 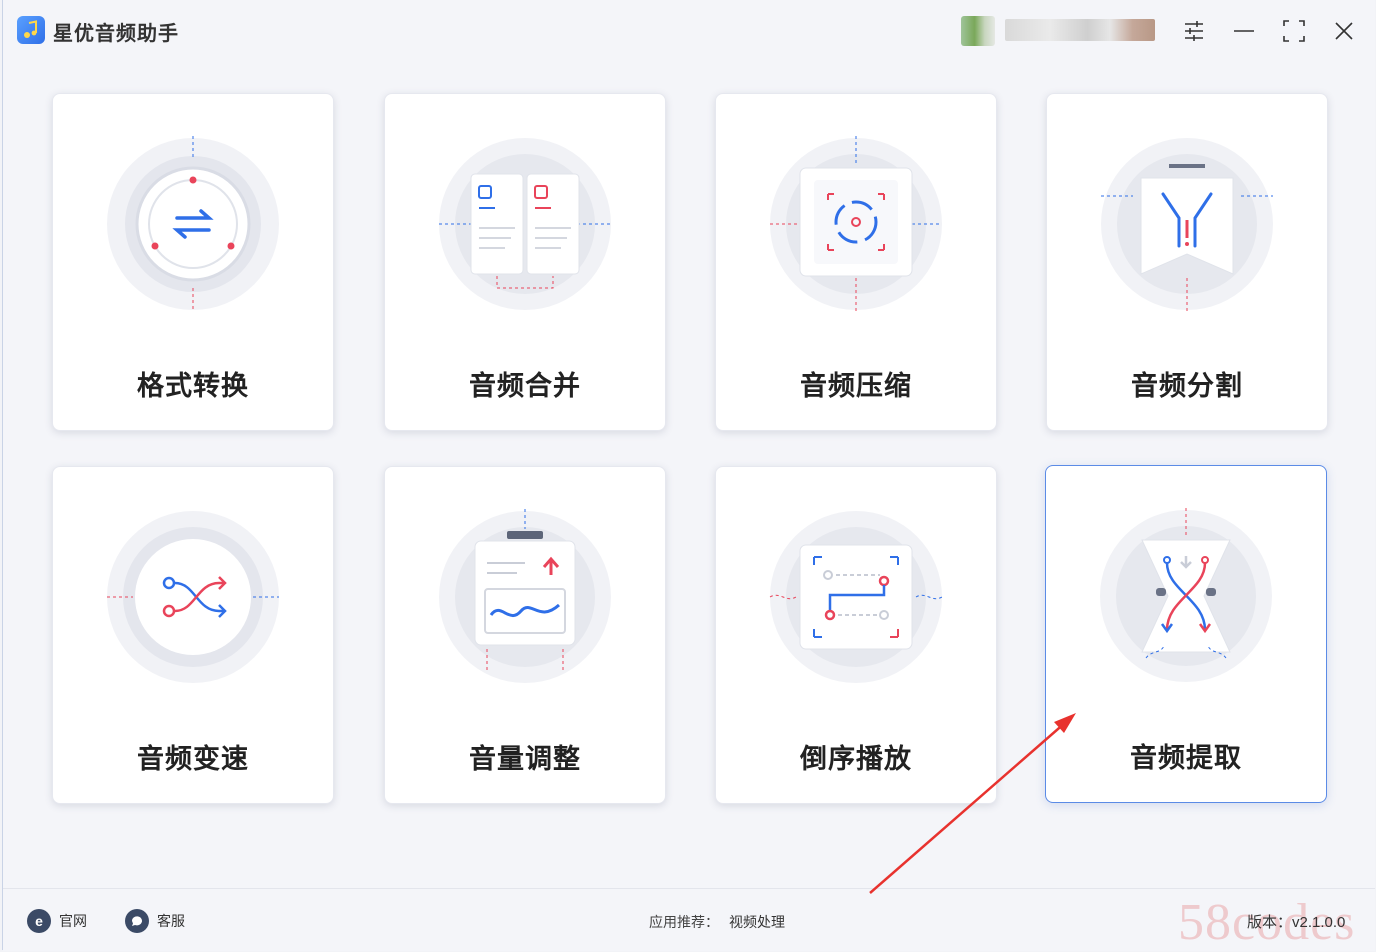 I want to click on tool-card-volume-adjust: 音量调整, so click(x=525, y=635).